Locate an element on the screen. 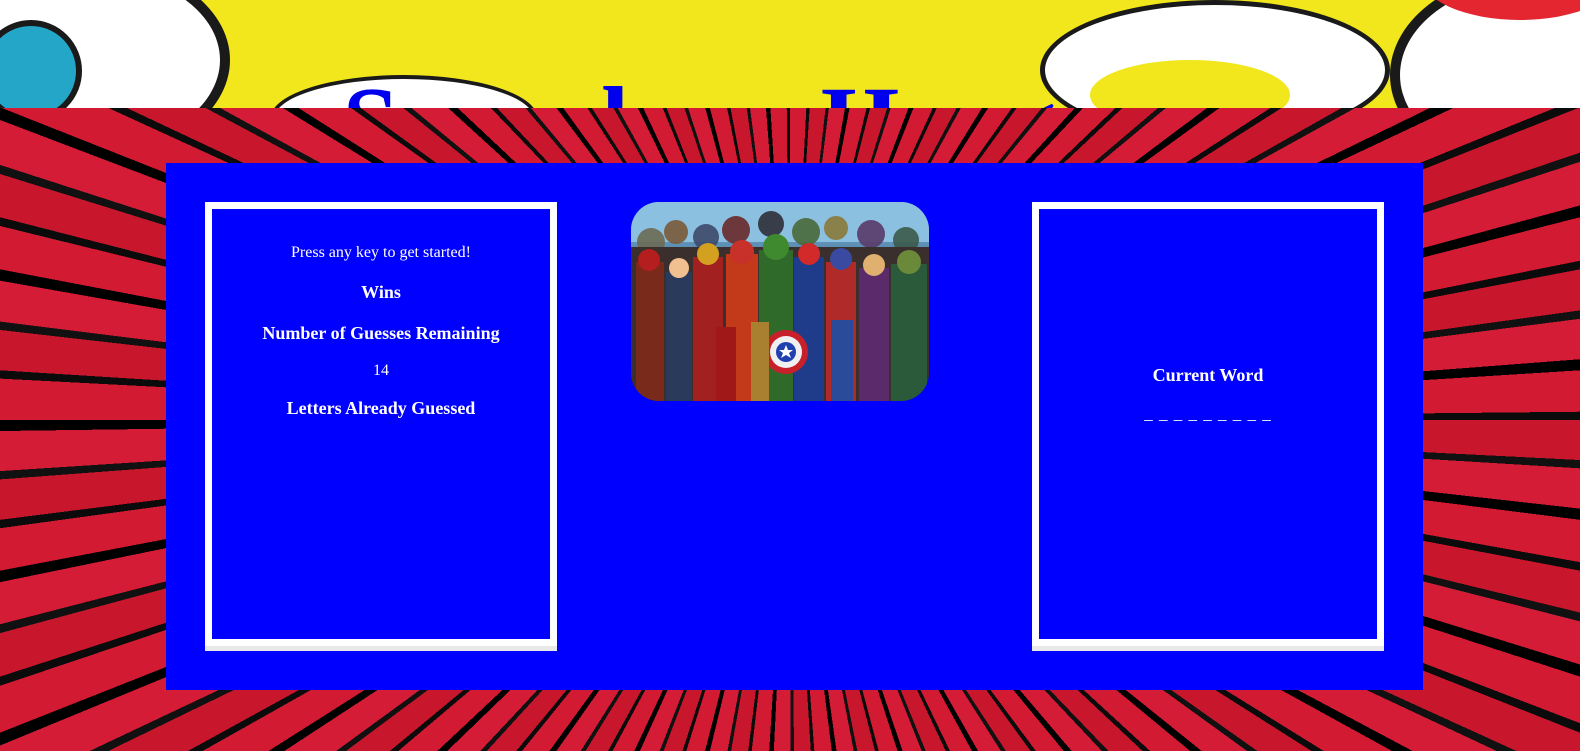 The height and width of the screenshot is (751, 1580). superhero-group-image is located at coordinates (780, 301).